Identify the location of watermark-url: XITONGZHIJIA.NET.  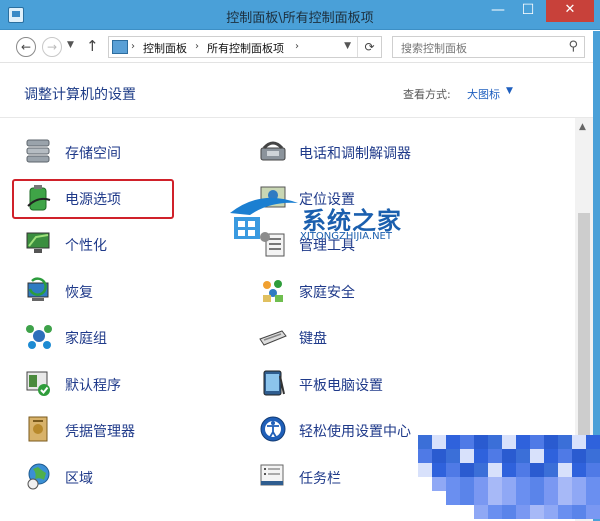
(346, 236).